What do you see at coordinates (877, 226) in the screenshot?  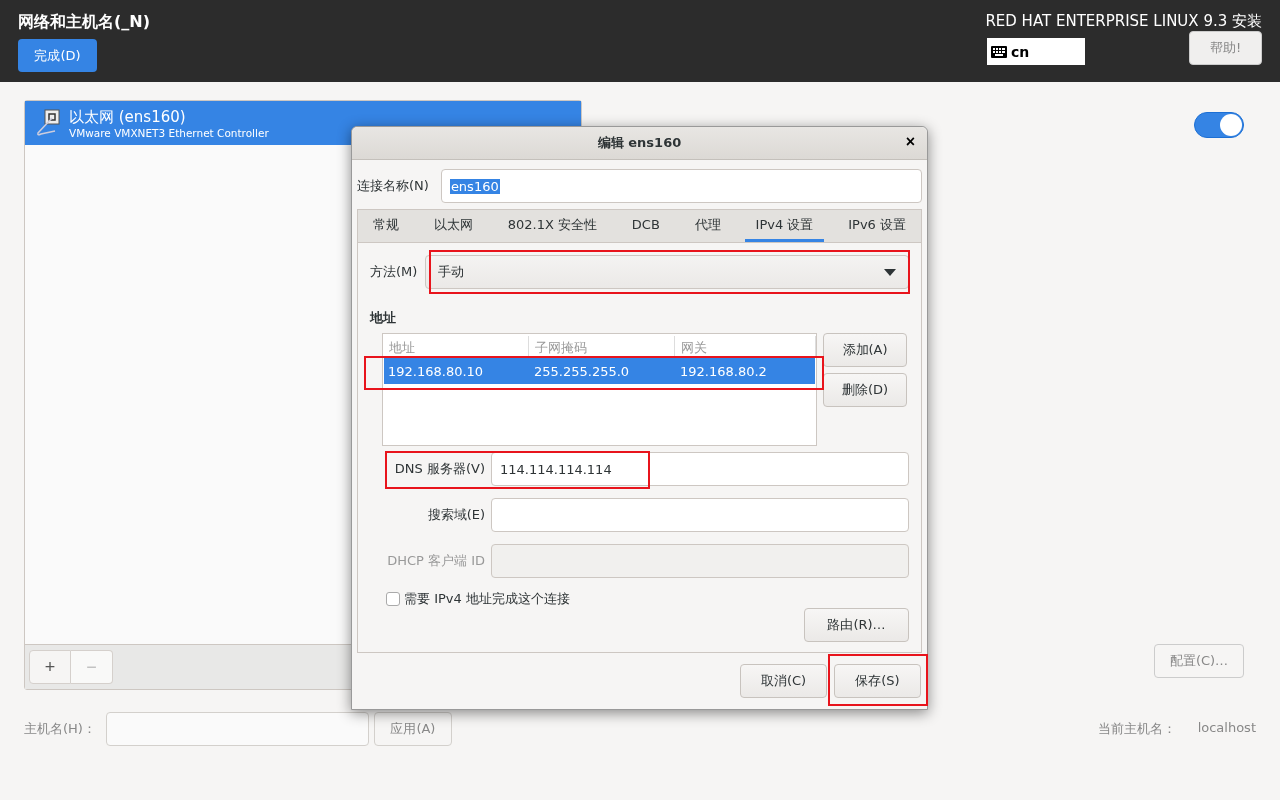 I see `tab: IPv6 设置` at bounding box center [877, 226].